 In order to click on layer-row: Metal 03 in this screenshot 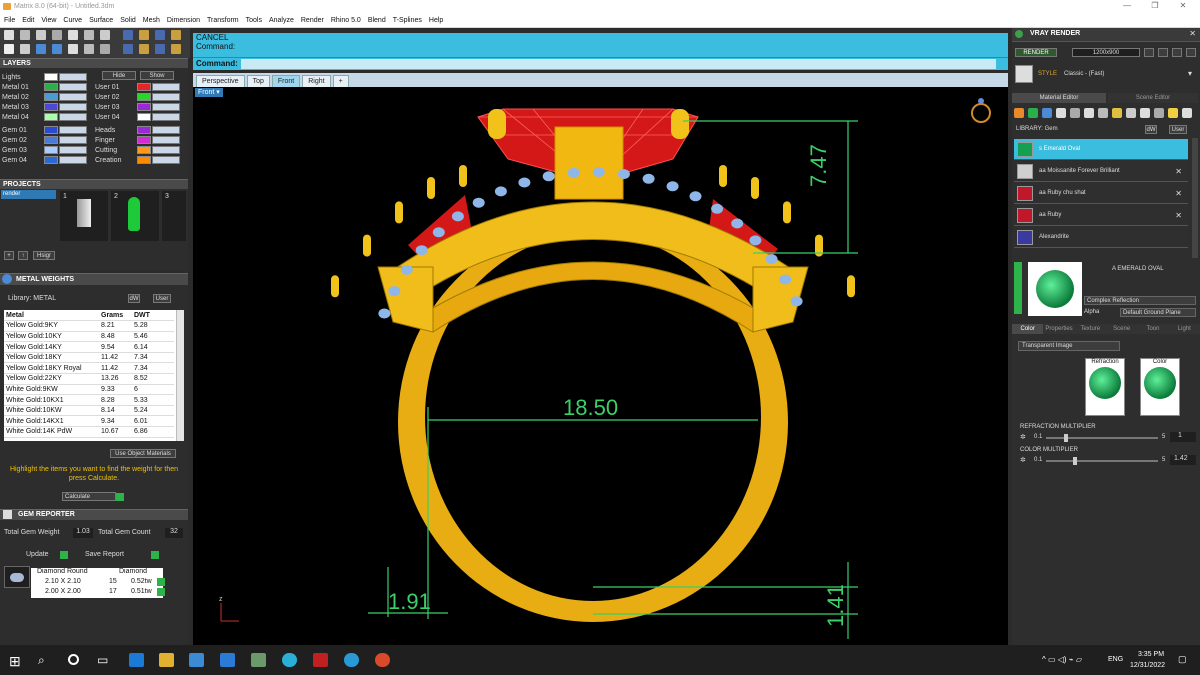, I will do `click(46, 107)`.